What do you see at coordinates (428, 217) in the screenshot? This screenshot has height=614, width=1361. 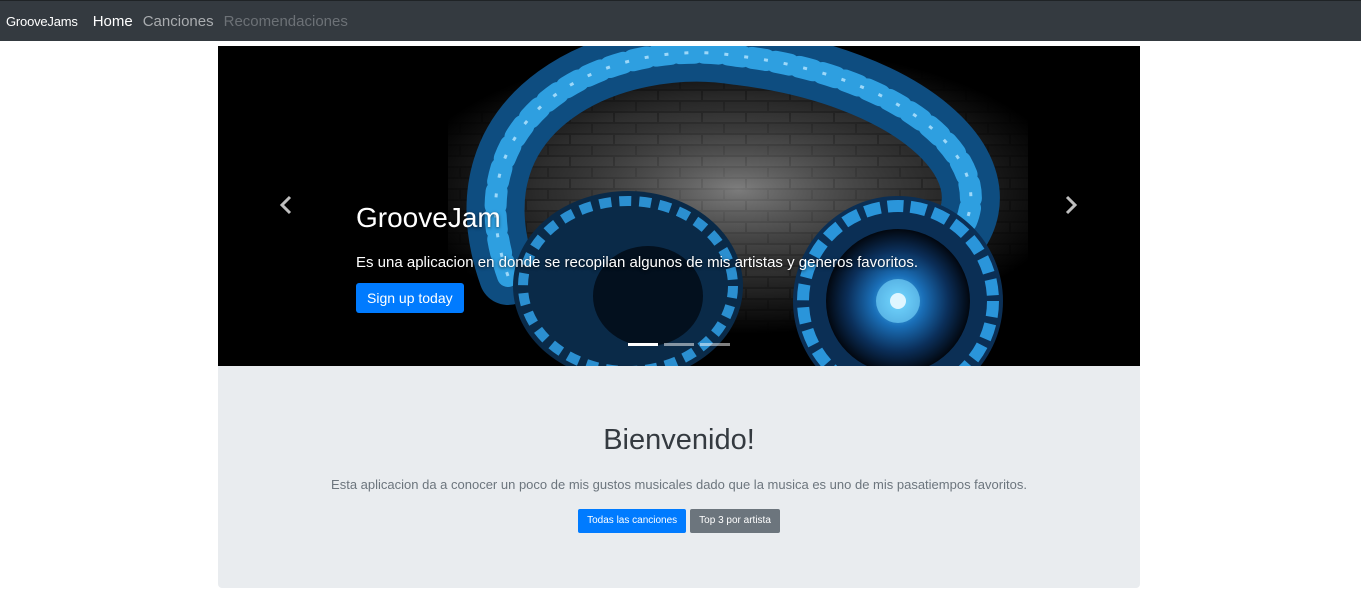 I see `carousel-title: GrooveJam` at bounding box center [428, 217].